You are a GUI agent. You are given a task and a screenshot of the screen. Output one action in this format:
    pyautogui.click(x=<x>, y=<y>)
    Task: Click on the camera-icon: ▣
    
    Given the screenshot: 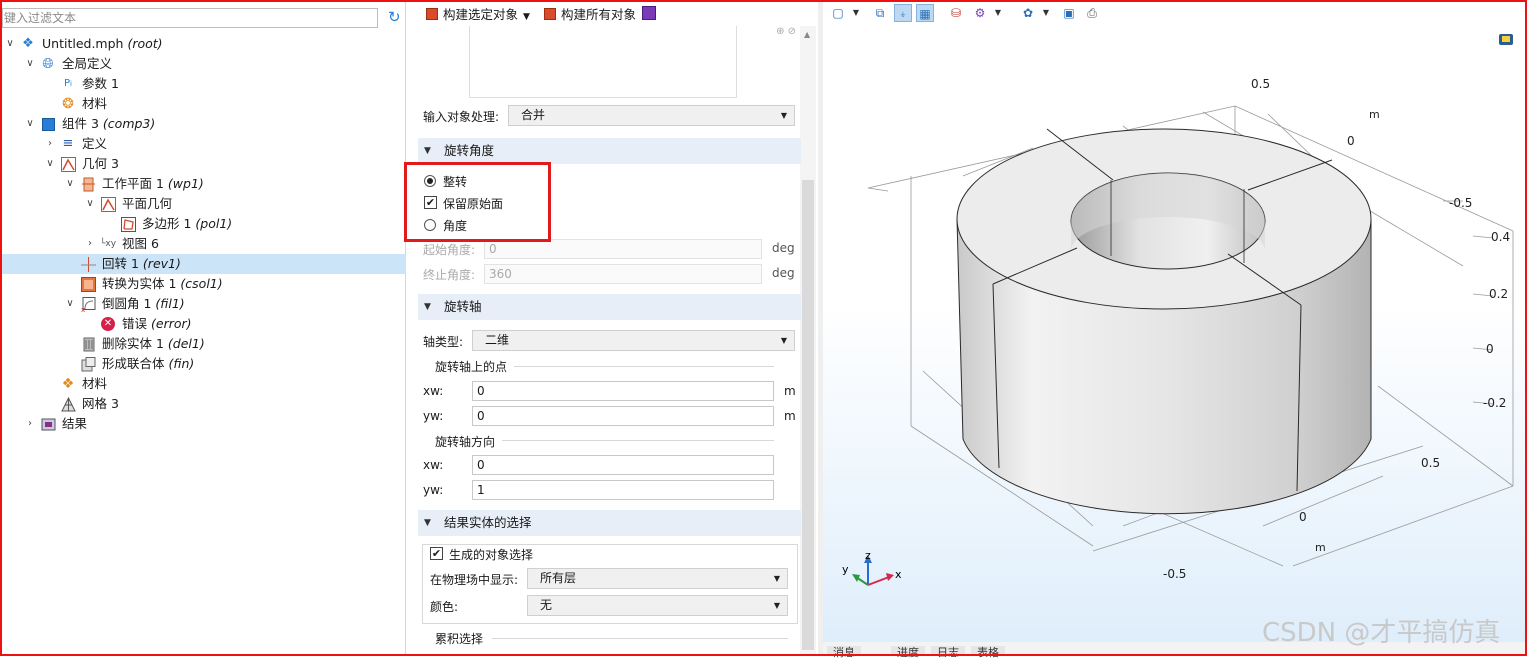 What is the action you would take?
    pyautogui.click(x=1069, y=13)
    